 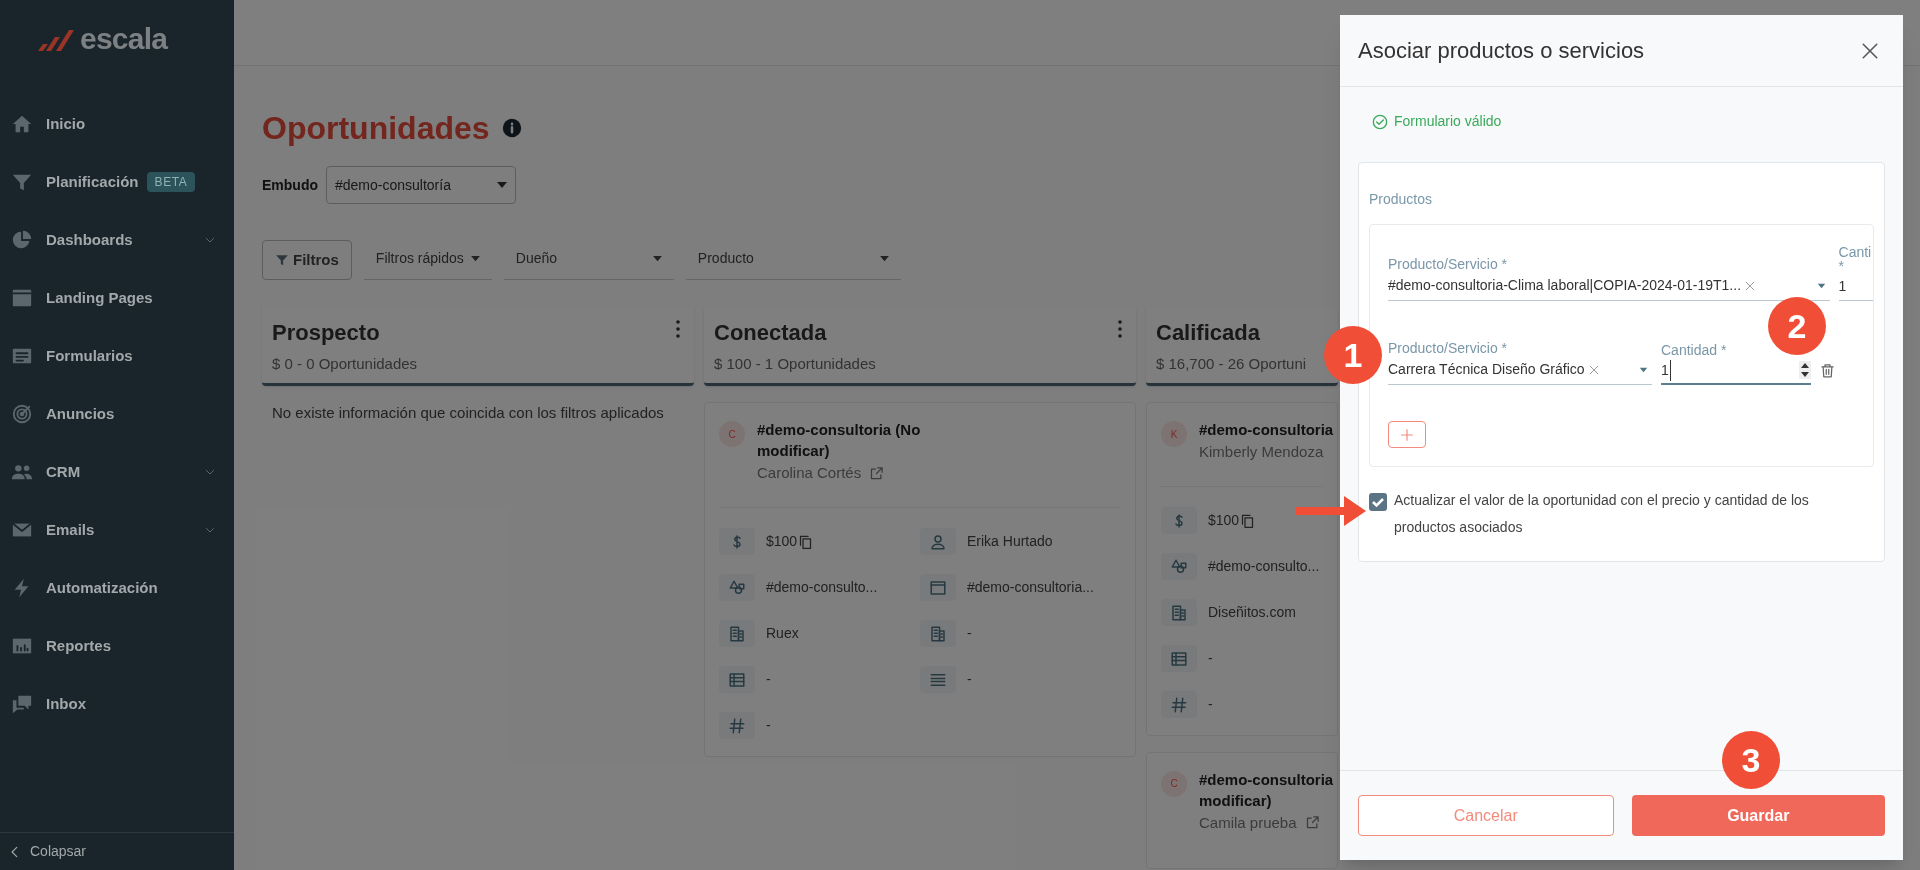 I want to click on checkbox-label: Actualizar el valor de la oportunidad con el precio y cantidad de los productos asociados, so click(x=1602, y=514).